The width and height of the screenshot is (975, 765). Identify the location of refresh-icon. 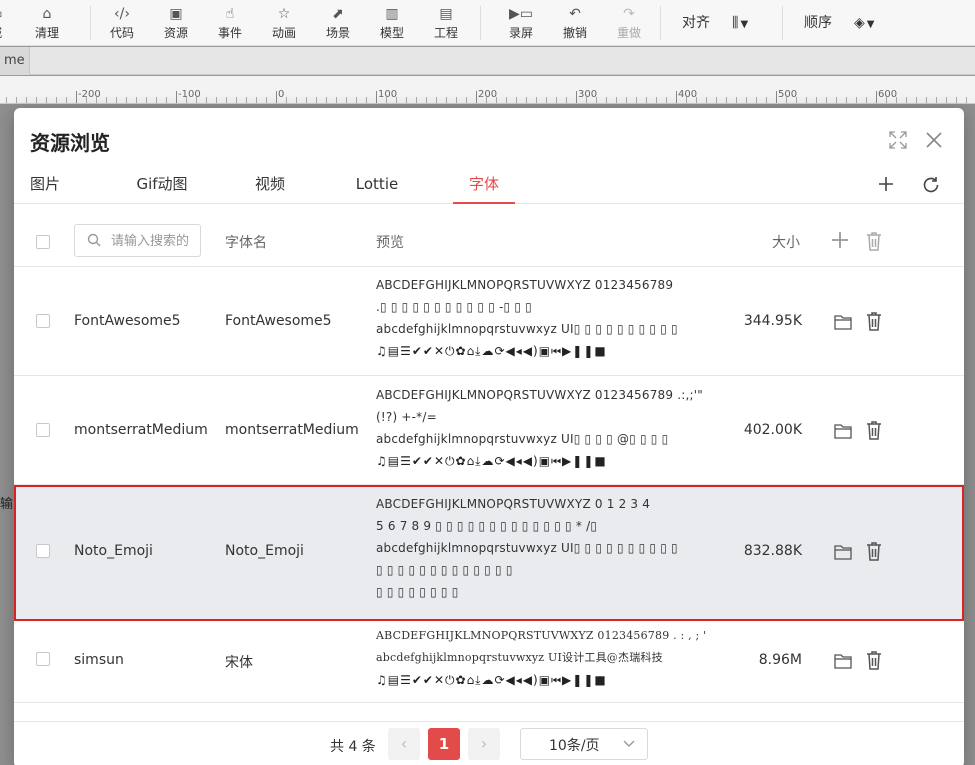
(931, 185).